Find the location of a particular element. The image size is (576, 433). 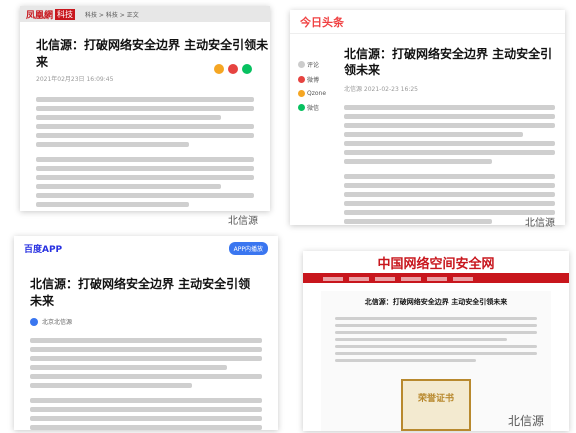

article: 北信源：打破网络安全边界 主动安全引领未来 荣誉证书 is located at coordinates (436, 361).